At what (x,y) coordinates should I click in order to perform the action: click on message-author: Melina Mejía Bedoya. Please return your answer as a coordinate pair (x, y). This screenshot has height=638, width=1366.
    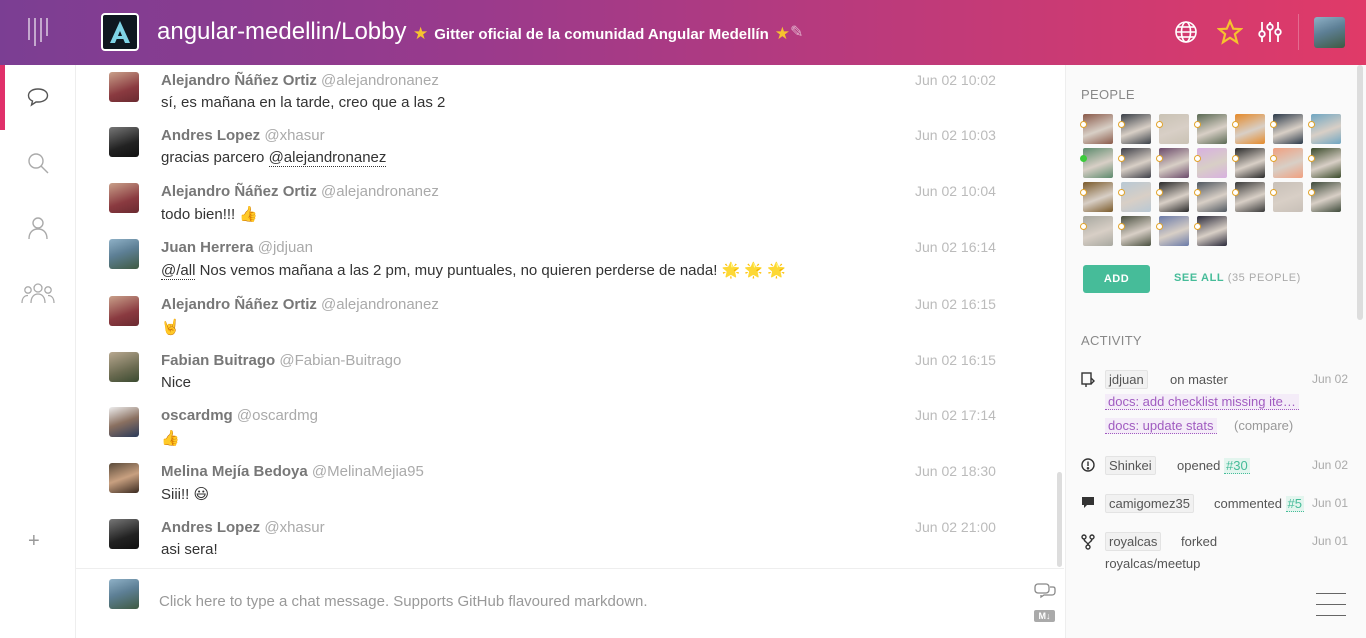
    Looking at the image, I should click on (234, 471).